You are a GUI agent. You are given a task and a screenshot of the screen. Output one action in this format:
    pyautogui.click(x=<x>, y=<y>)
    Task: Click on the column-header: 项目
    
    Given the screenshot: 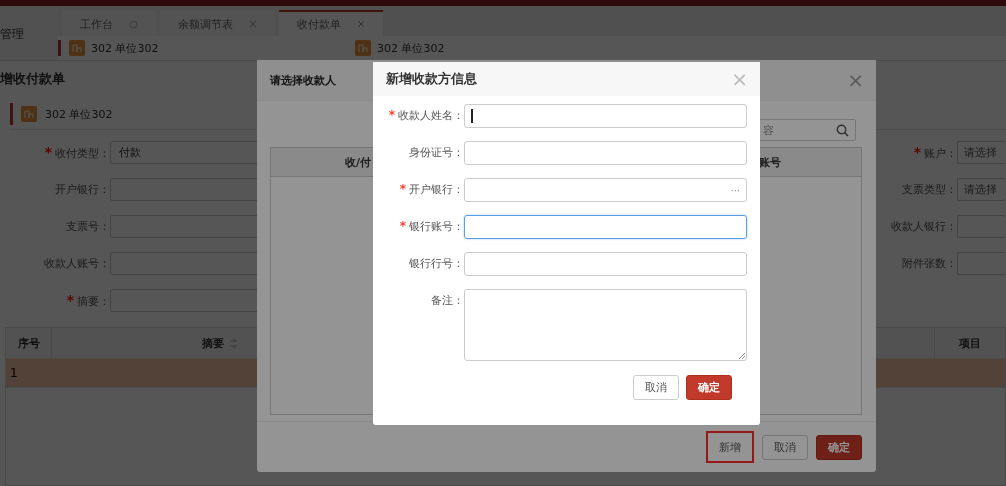 What is the action you would take?
    pyautogui.click(x=970, y=343)
    